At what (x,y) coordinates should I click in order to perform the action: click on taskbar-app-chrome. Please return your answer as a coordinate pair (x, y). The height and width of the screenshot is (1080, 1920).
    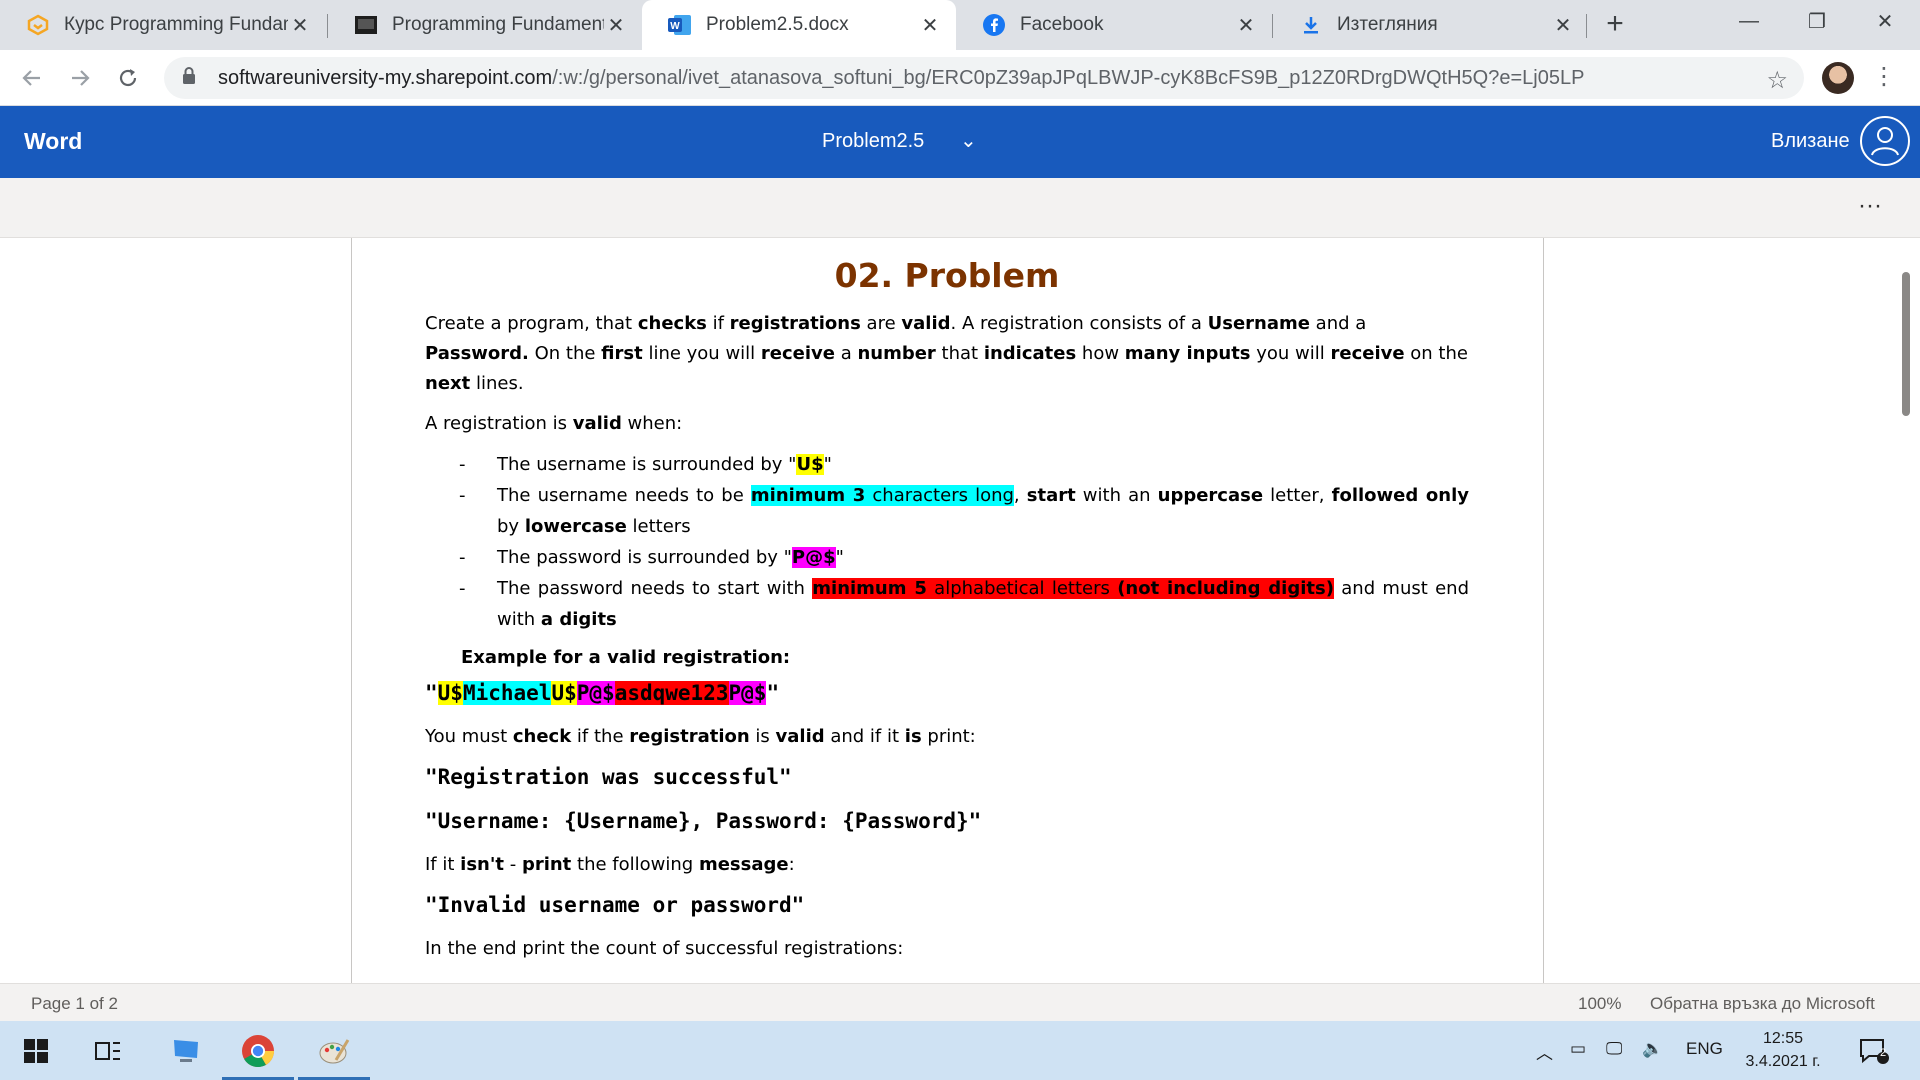
    Looking at the image, I should click on (258, 1050).